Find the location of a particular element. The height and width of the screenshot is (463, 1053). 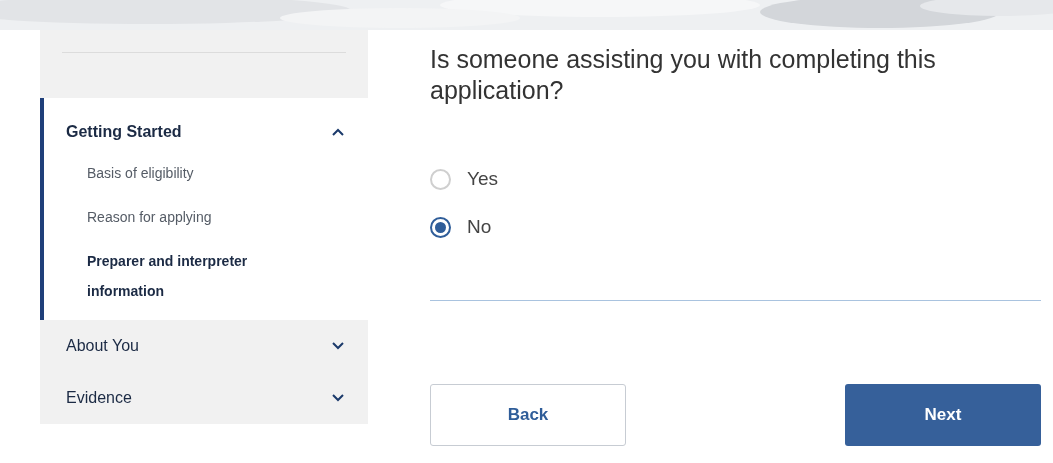

radio-button is located at coordinates (440, 227).